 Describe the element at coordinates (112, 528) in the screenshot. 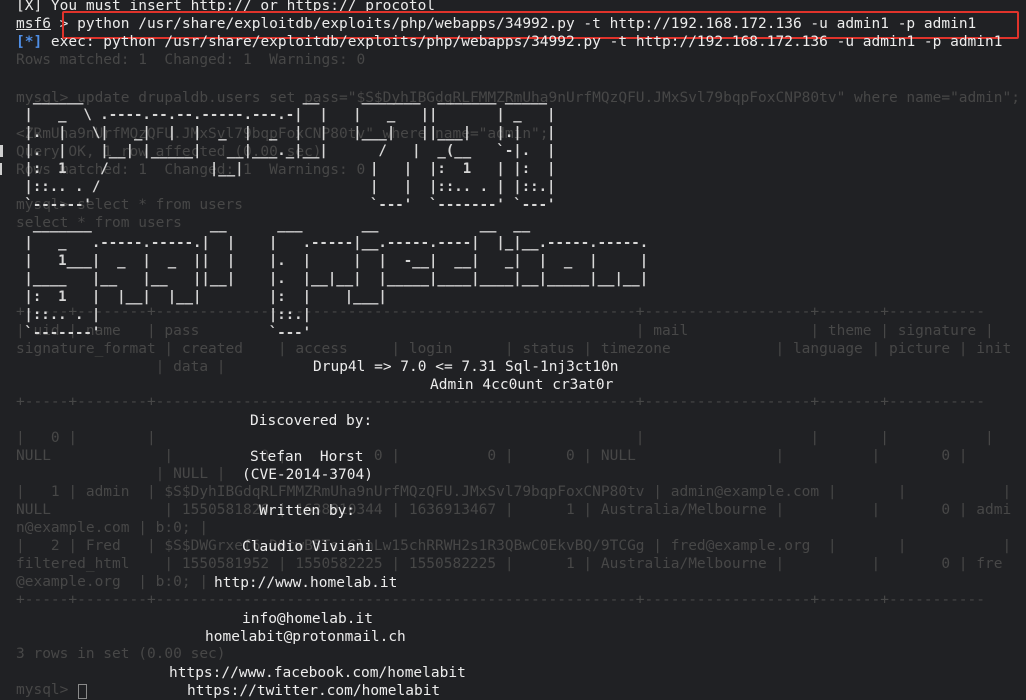

I see `ghost-output-line: n@example.com | b:0; |` at that location.